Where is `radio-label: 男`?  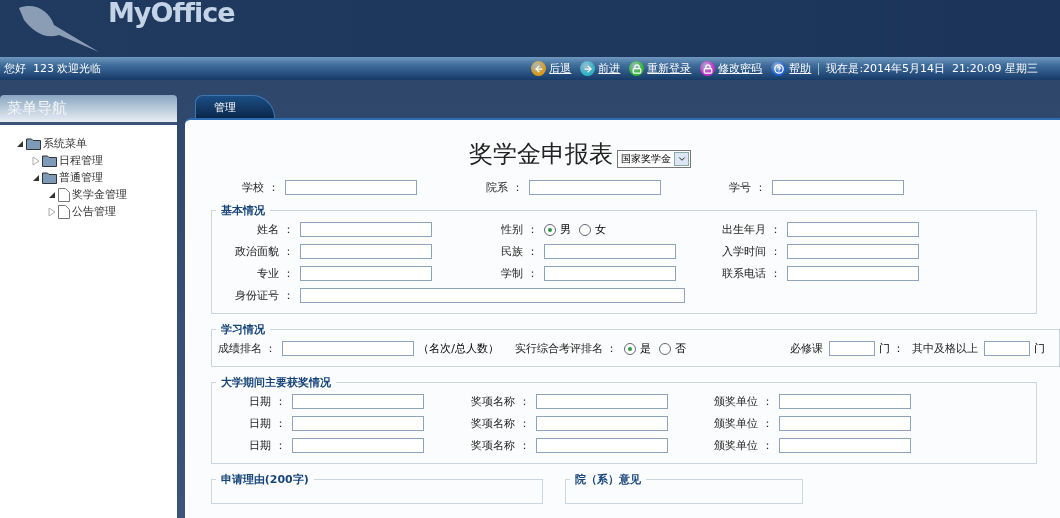 radio-label: 男 is located at coordinates (565, 229).